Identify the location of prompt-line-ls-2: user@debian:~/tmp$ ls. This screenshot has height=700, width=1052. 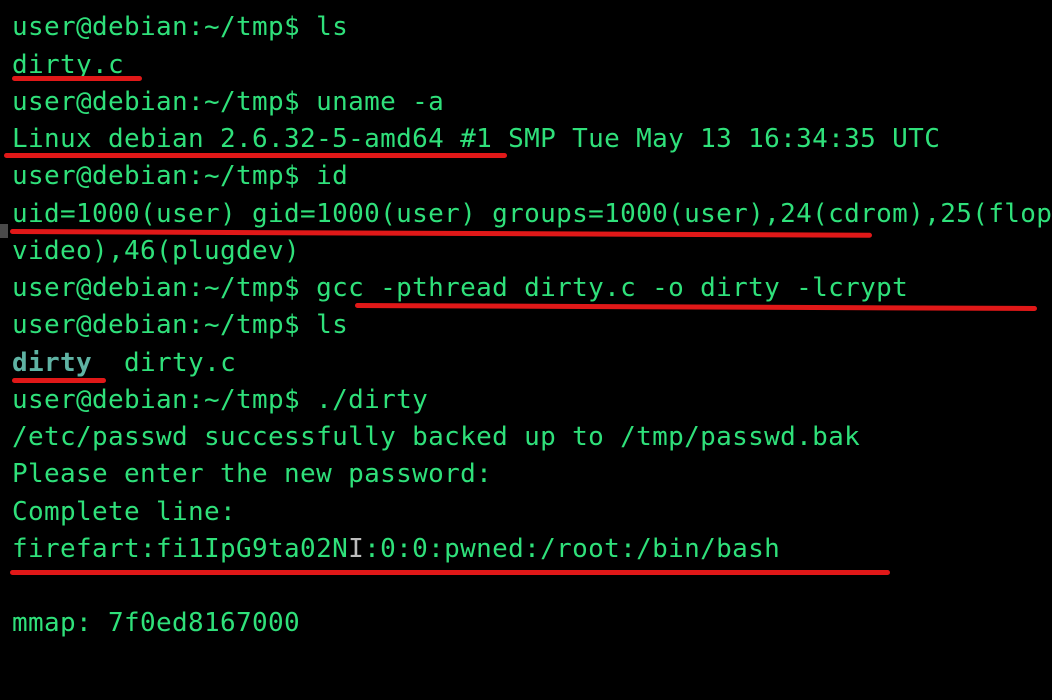
(180, 325).